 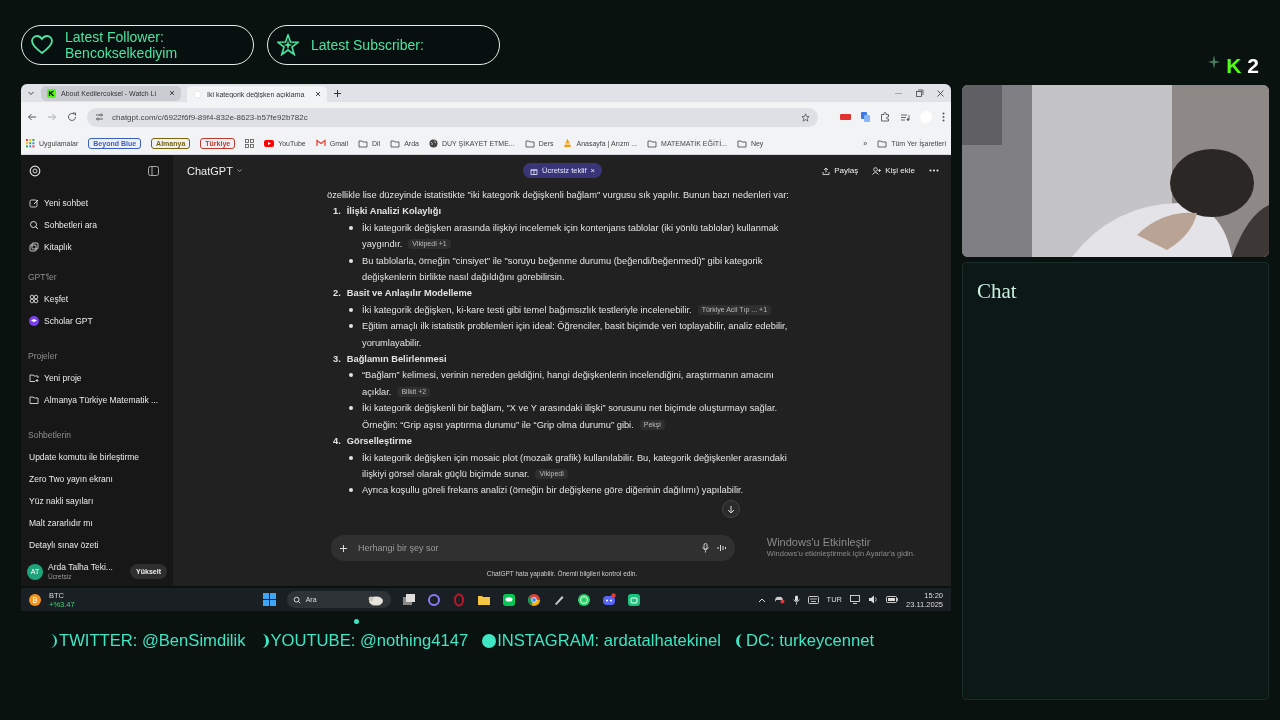 I want to click on chat-bubble-icon, so click(x=508, y=599).